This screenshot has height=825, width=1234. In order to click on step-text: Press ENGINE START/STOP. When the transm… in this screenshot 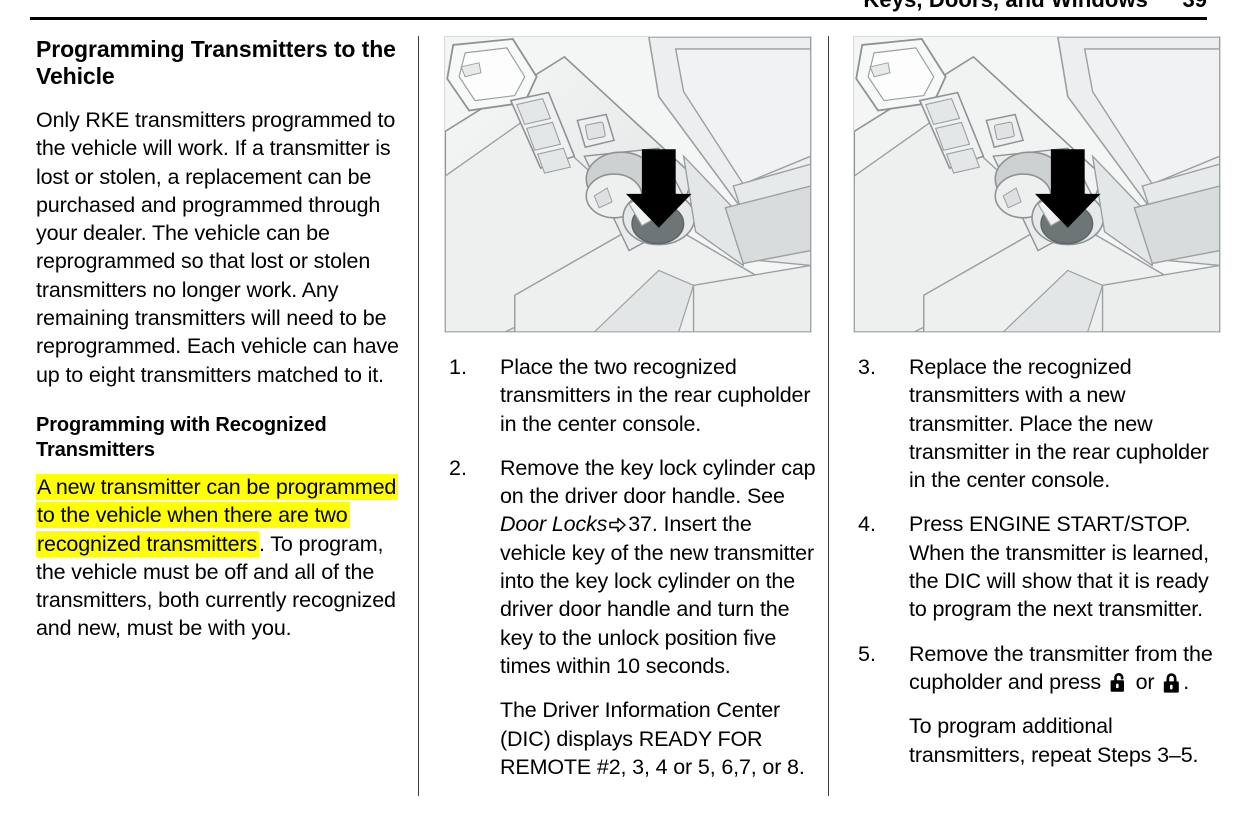, I will do `click(1059, 567)`.